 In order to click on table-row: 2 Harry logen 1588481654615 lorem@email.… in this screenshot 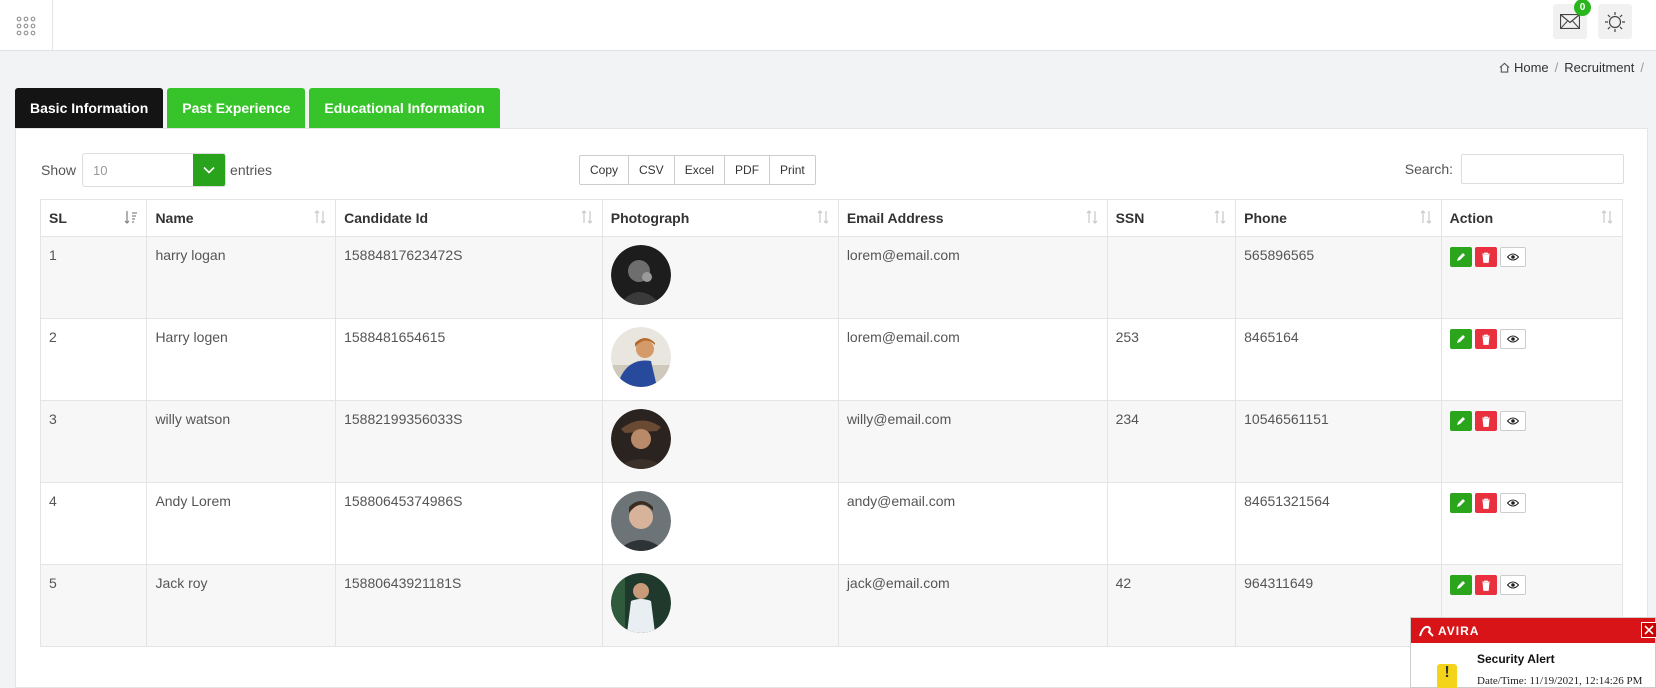, I will do `click(831, 359)`.